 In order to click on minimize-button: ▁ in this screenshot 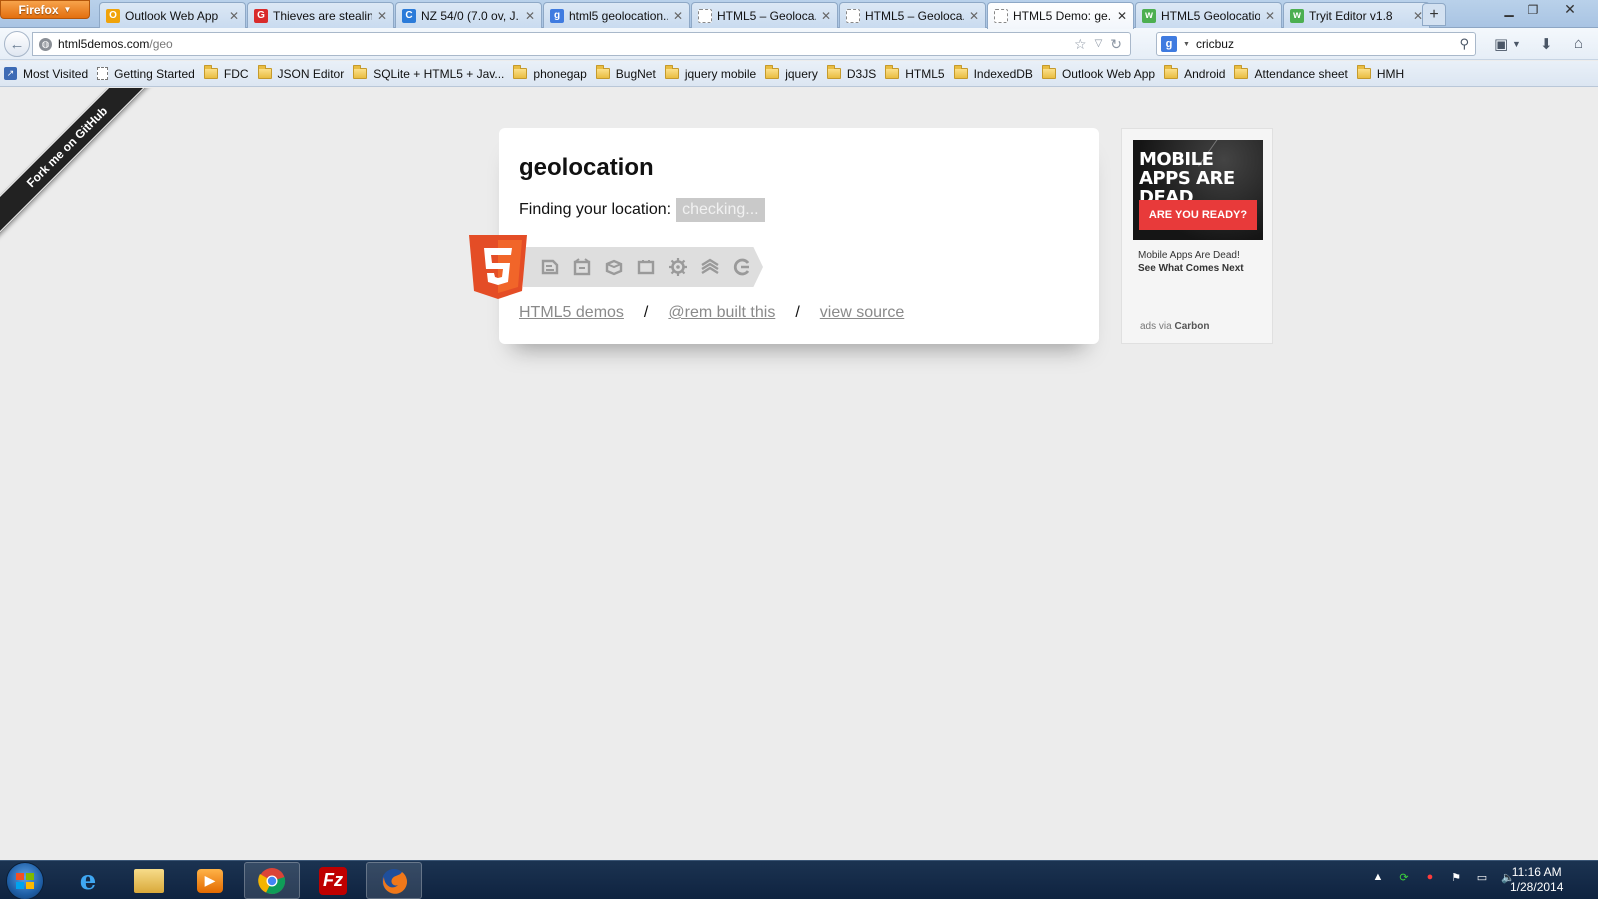, I will do `click(1509, 9)`.